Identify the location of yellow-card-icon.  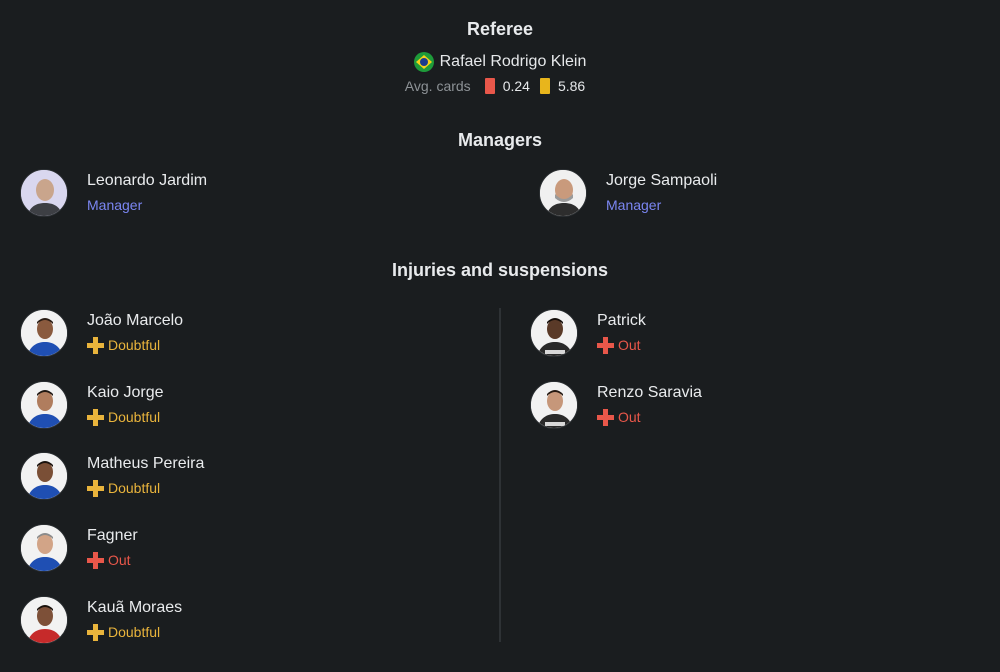
(544, 86).